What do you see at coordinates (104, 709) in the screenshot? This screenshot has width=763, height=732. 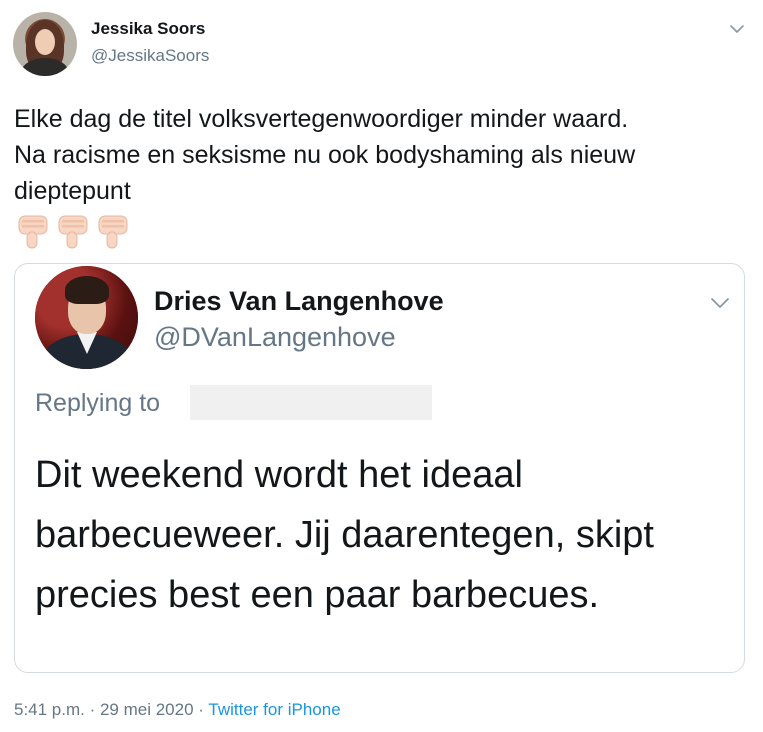 I see `tweet-timestamp: 5:41 p.m. · 29 mei 2020` at bounding box center [104, 709].